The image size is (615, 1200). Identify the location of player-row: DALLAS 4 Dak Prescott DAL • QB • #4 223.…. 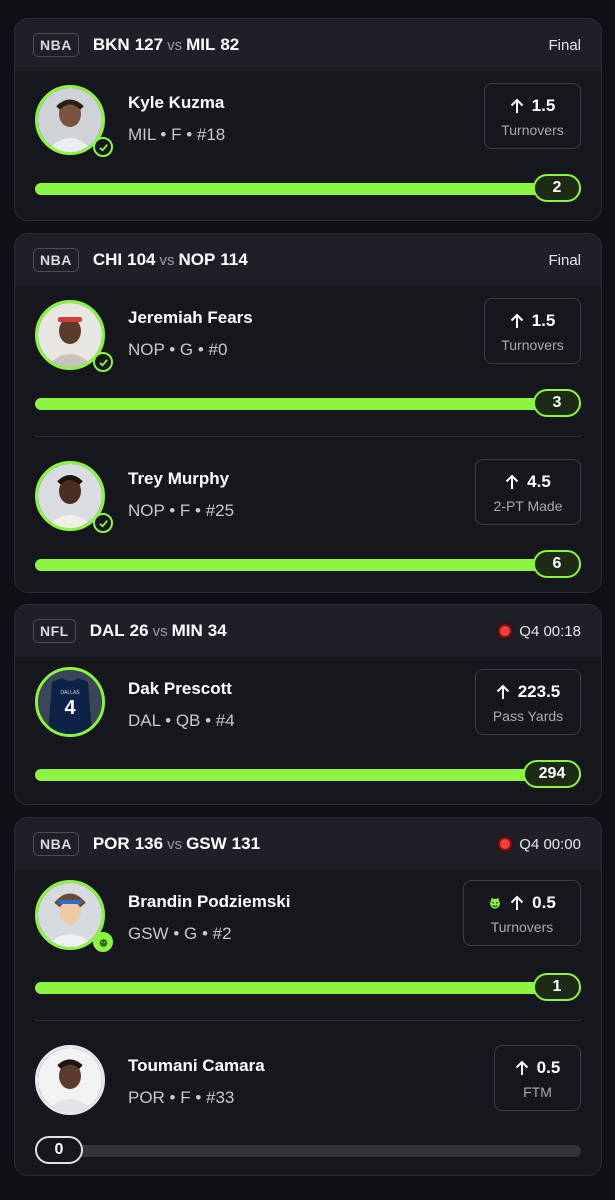
(308, 730).